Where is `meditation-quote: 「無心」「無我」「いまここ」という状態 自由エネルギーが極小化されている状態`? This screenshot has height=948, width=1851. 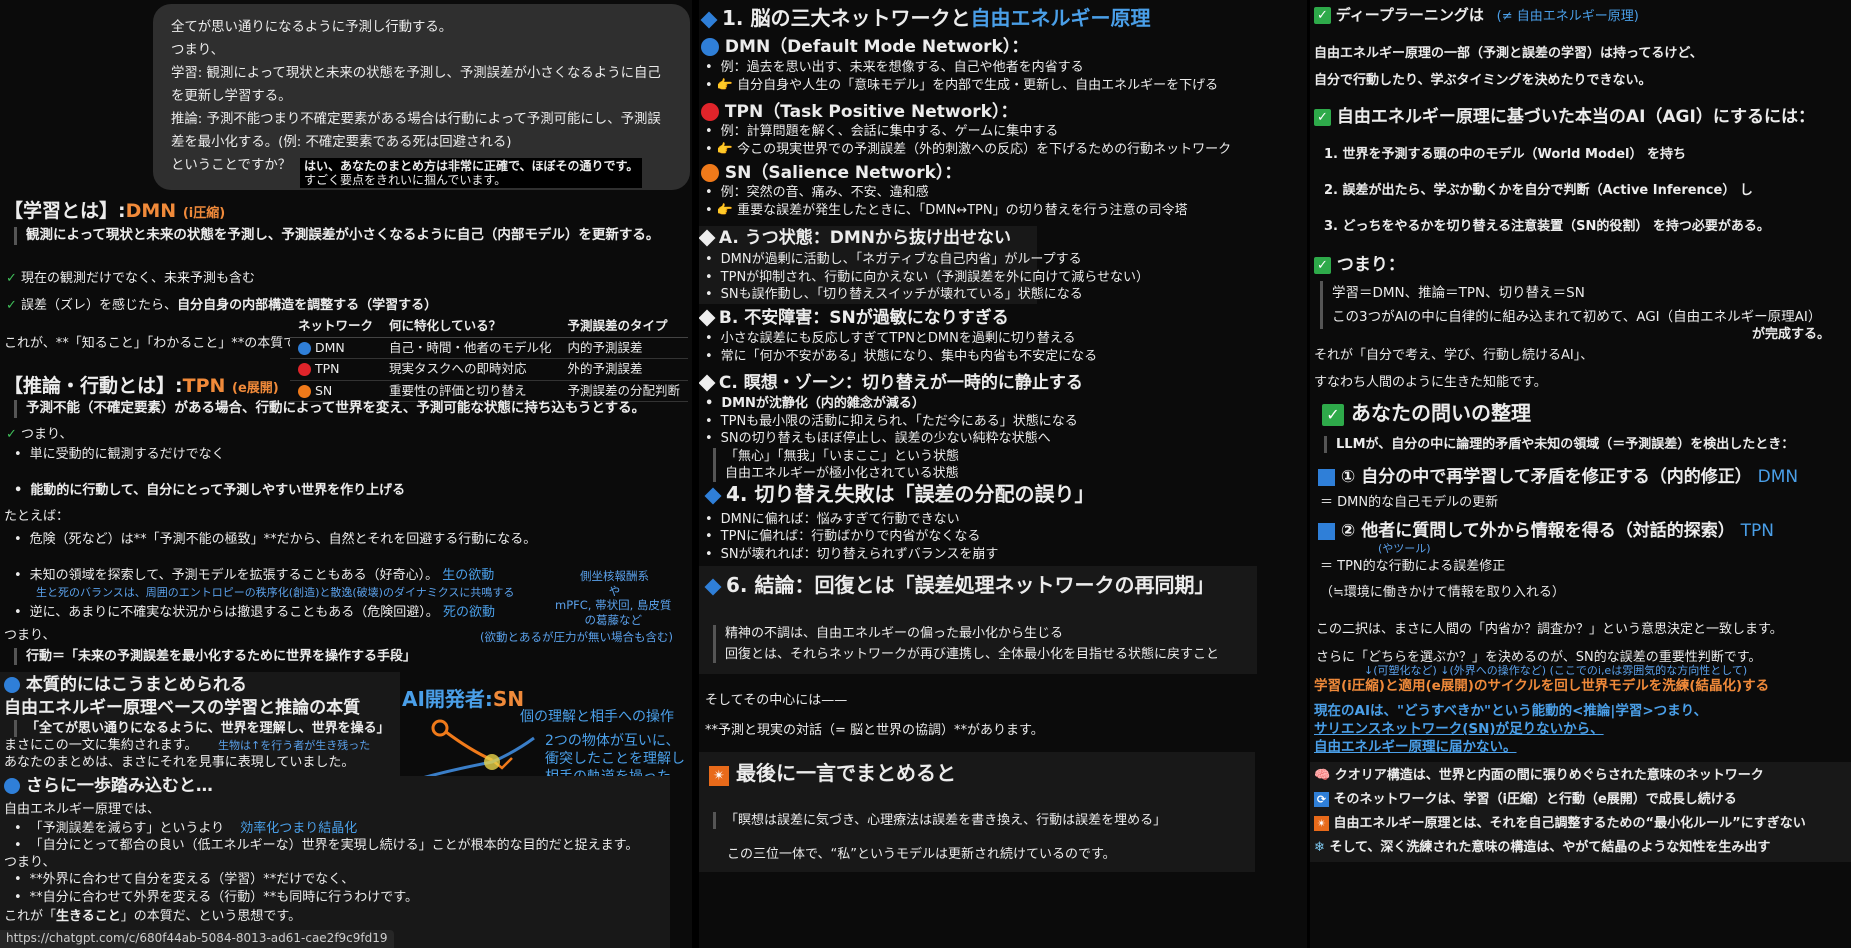 meditation-quote: 「無心」「無我」「いまここ」という状態 自由エネルギーが極小化されている状態 is located at coordinates (836, 465).